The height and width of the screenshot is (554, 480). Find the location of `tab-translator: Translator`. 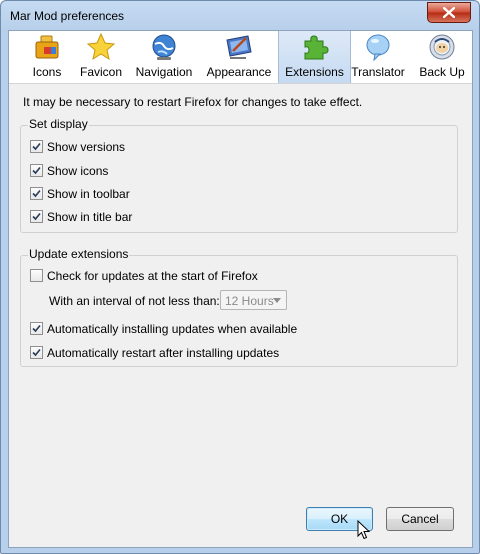

tab-translator: Translator is located at coordinates (378, 57).